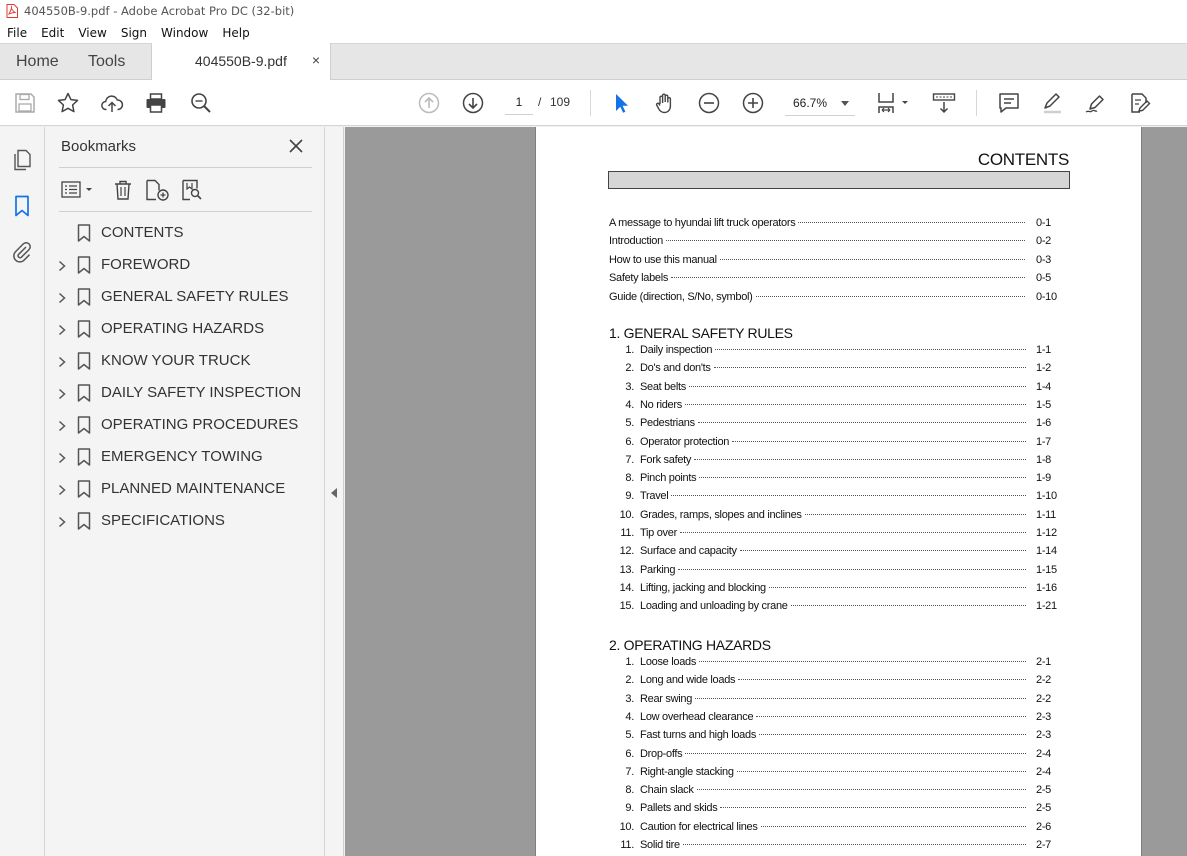  Describe the element at coordinates (819, 828) in the screenshot. I see `toc-entry: 10. Caution for electrical lines` at that location.